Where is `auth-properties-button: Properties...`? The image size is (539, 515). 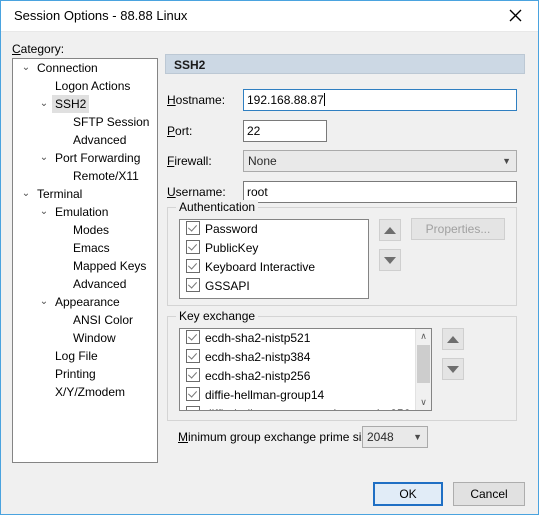
auth-properties-button: Properties... is located at coordinates (458, 229).